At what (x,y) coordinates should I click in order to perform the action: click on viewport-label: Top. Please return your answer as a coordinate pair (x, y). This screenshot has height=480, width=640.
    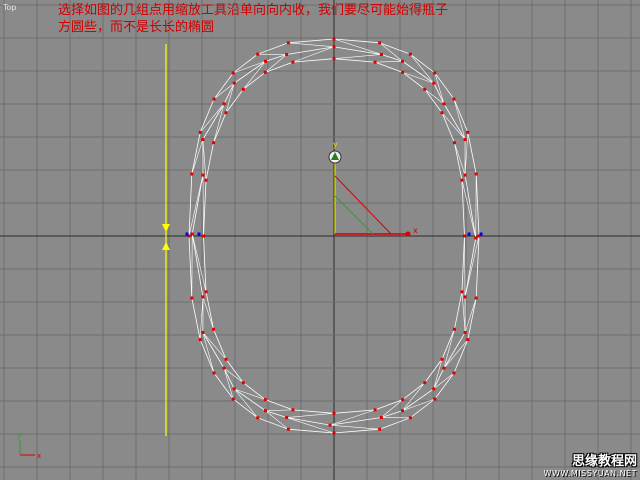
    Looking at the image, I should click on (10, 7).